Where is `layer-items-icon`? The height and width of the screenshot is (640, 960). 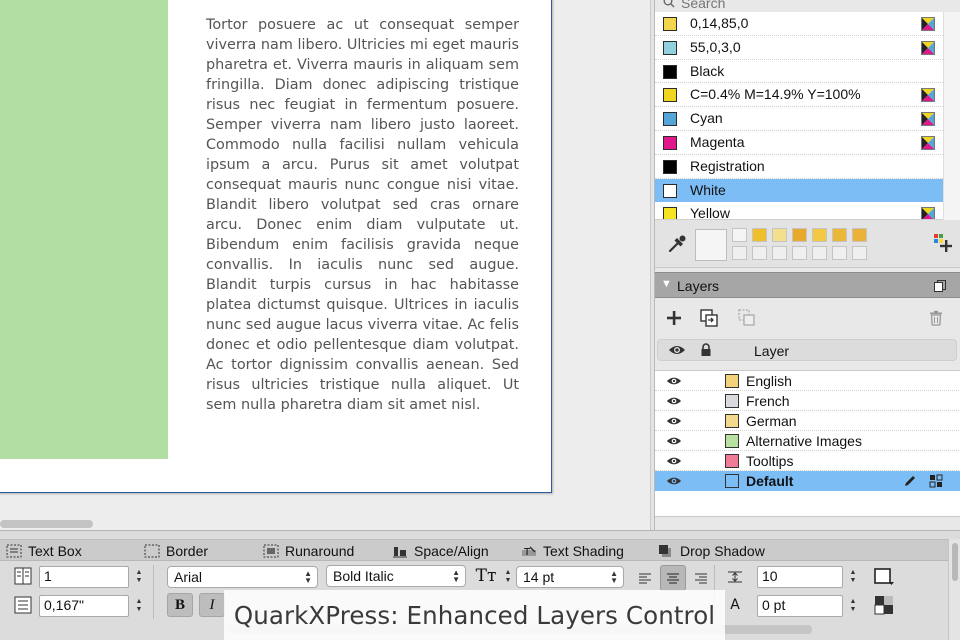
layer-items-icon is located at coordinates (936, 481).